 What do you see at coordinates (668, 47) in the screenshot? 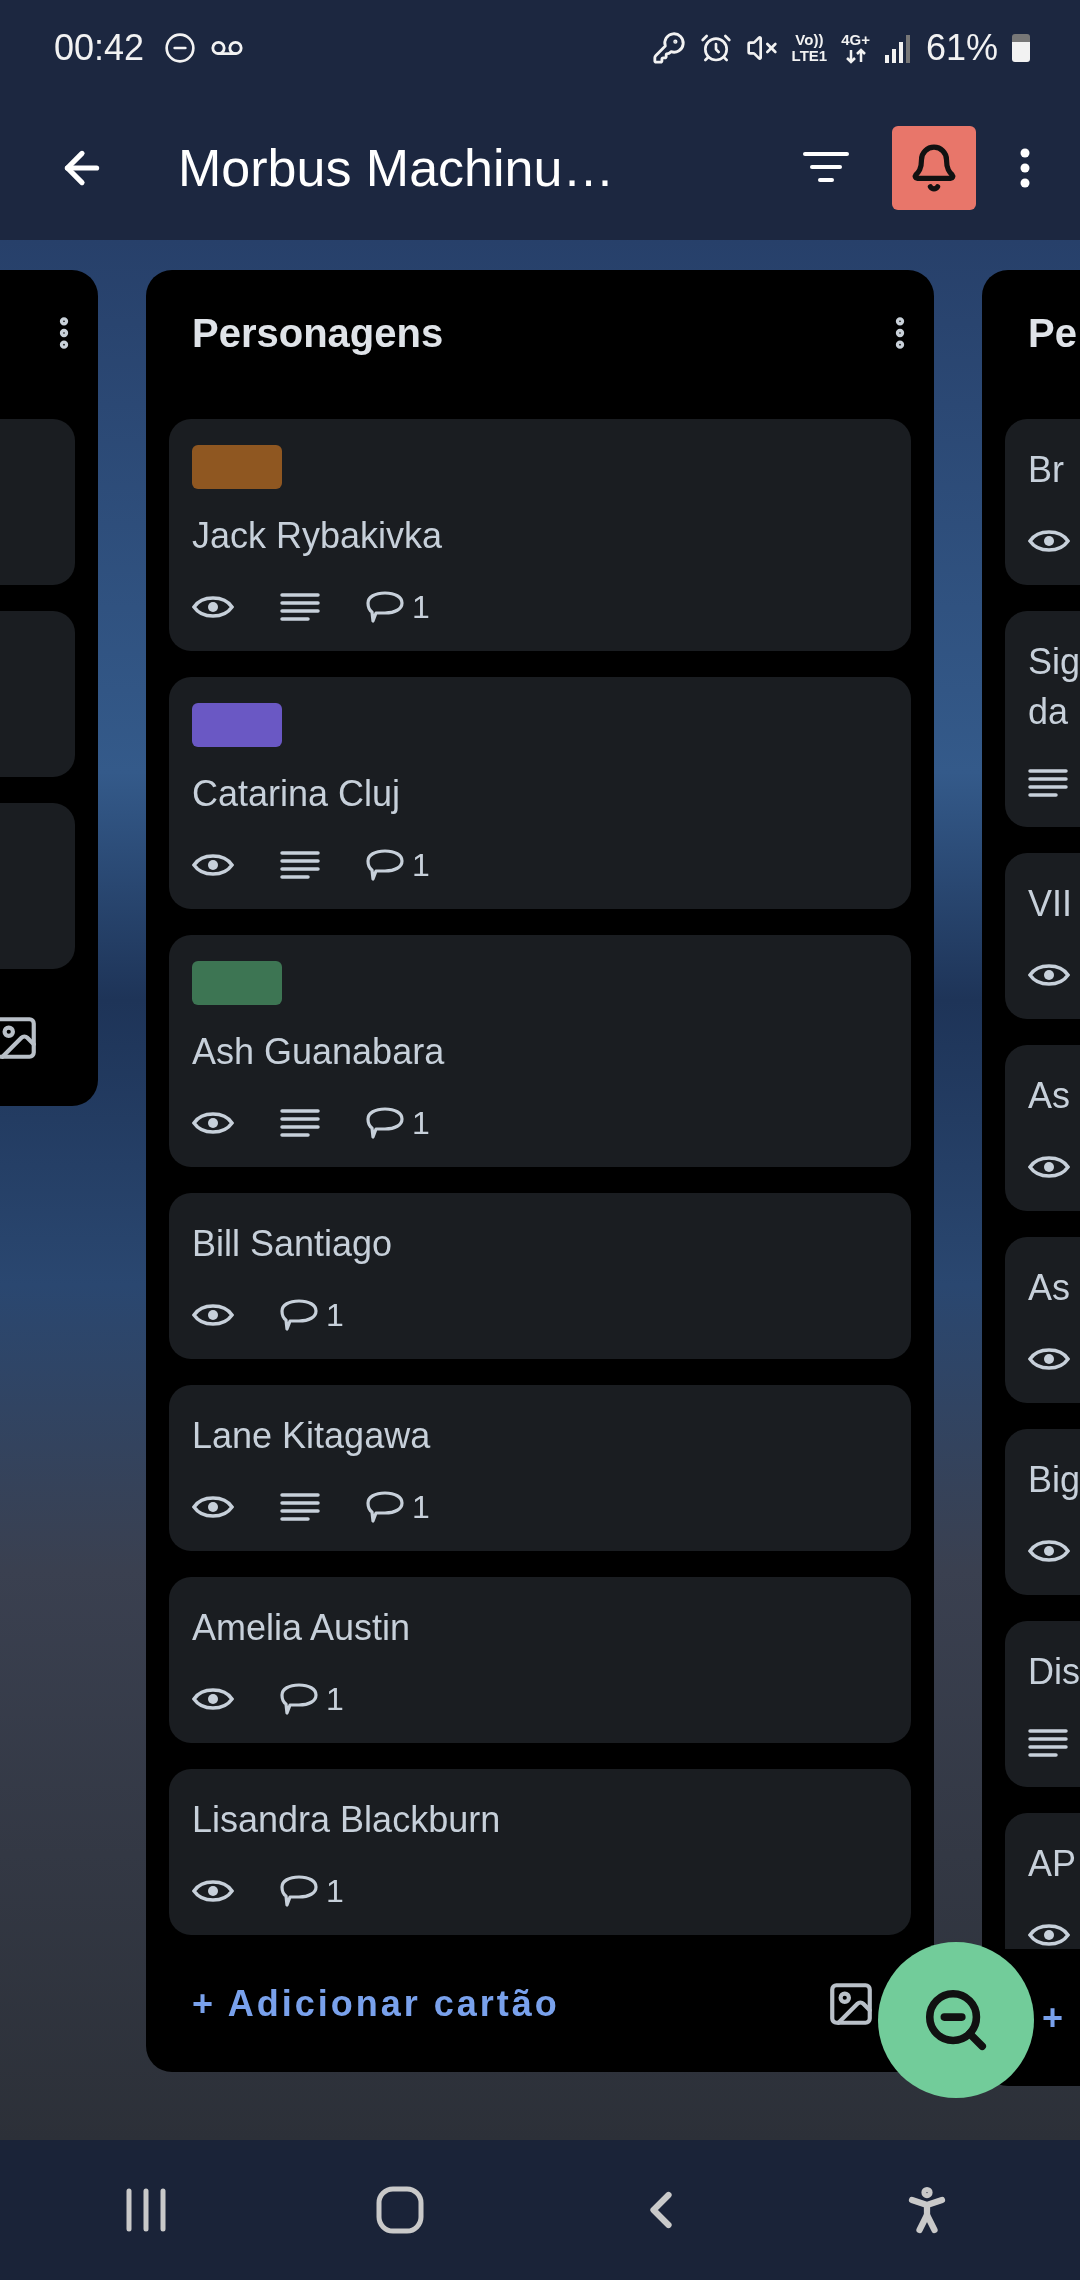
I see `key-icon` at bounding box center [668, 47].